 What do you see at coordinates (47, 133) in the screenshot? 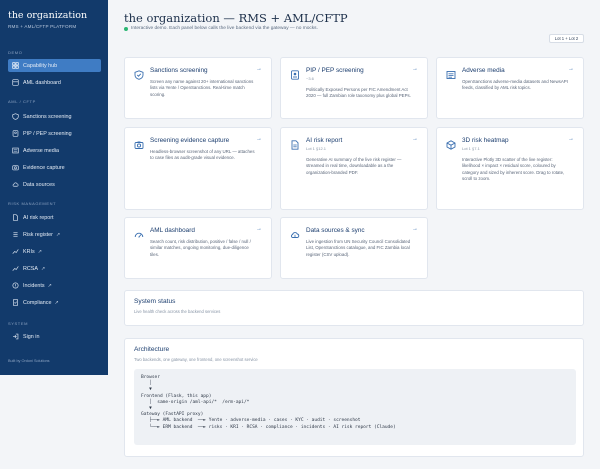
I see `sidebar-item-label: PIP / PEP screening` at bounding box center [47, 133].